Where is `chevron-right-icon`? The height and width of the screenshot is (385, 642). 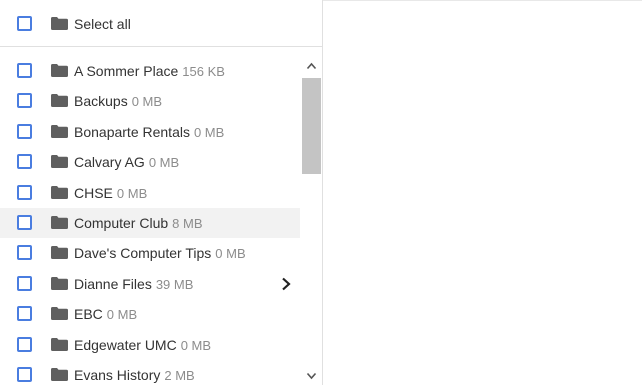
chevron-right-icon is located at coordinates (286, 284).